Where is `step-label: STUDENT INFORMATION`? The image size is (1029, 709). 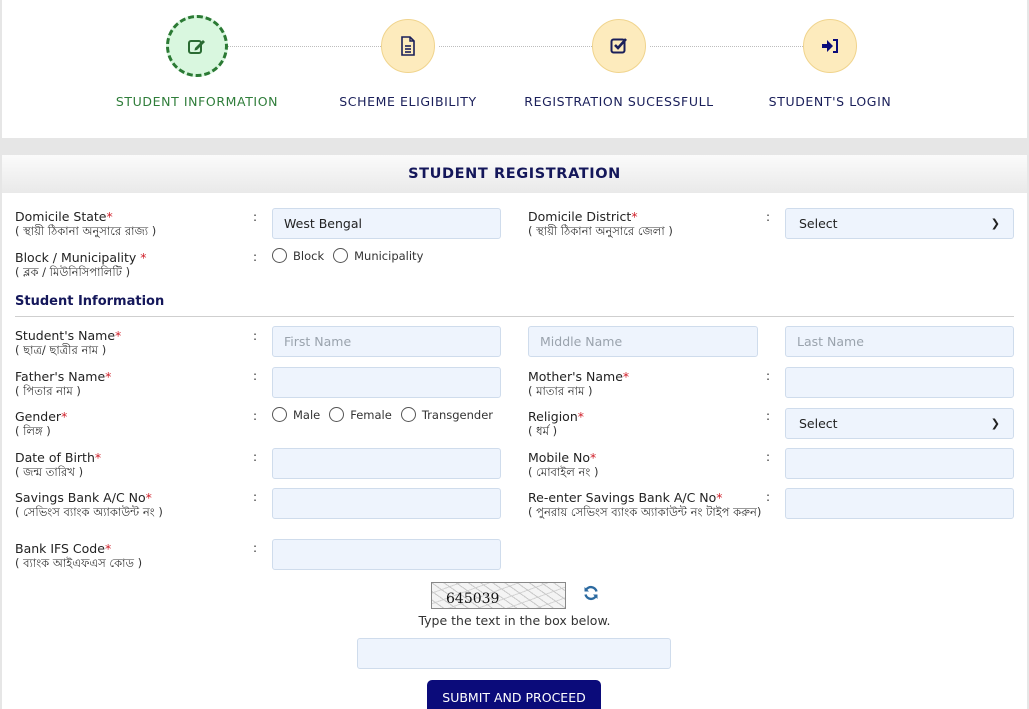 step-label: STUDENT INFORMATION is located at coordinates (197, 101).